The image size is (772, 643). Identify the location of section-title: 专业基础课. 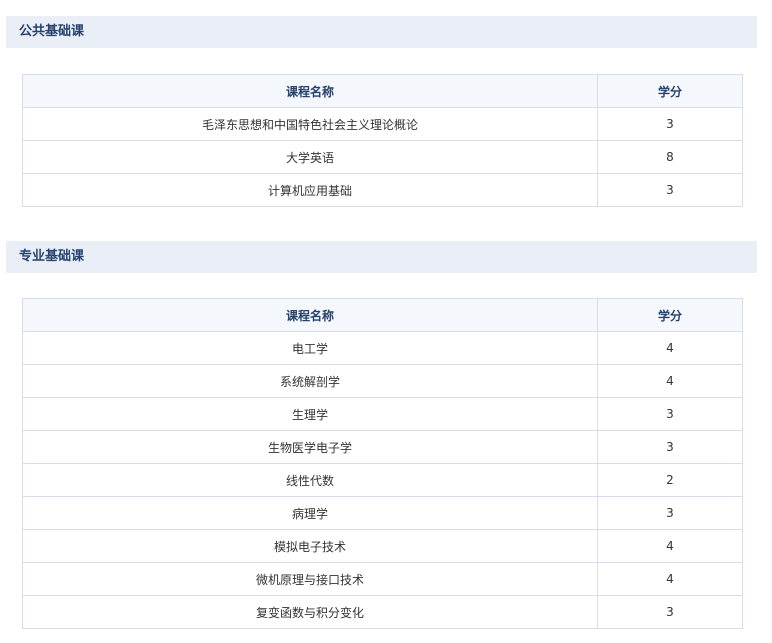
(381, 257).